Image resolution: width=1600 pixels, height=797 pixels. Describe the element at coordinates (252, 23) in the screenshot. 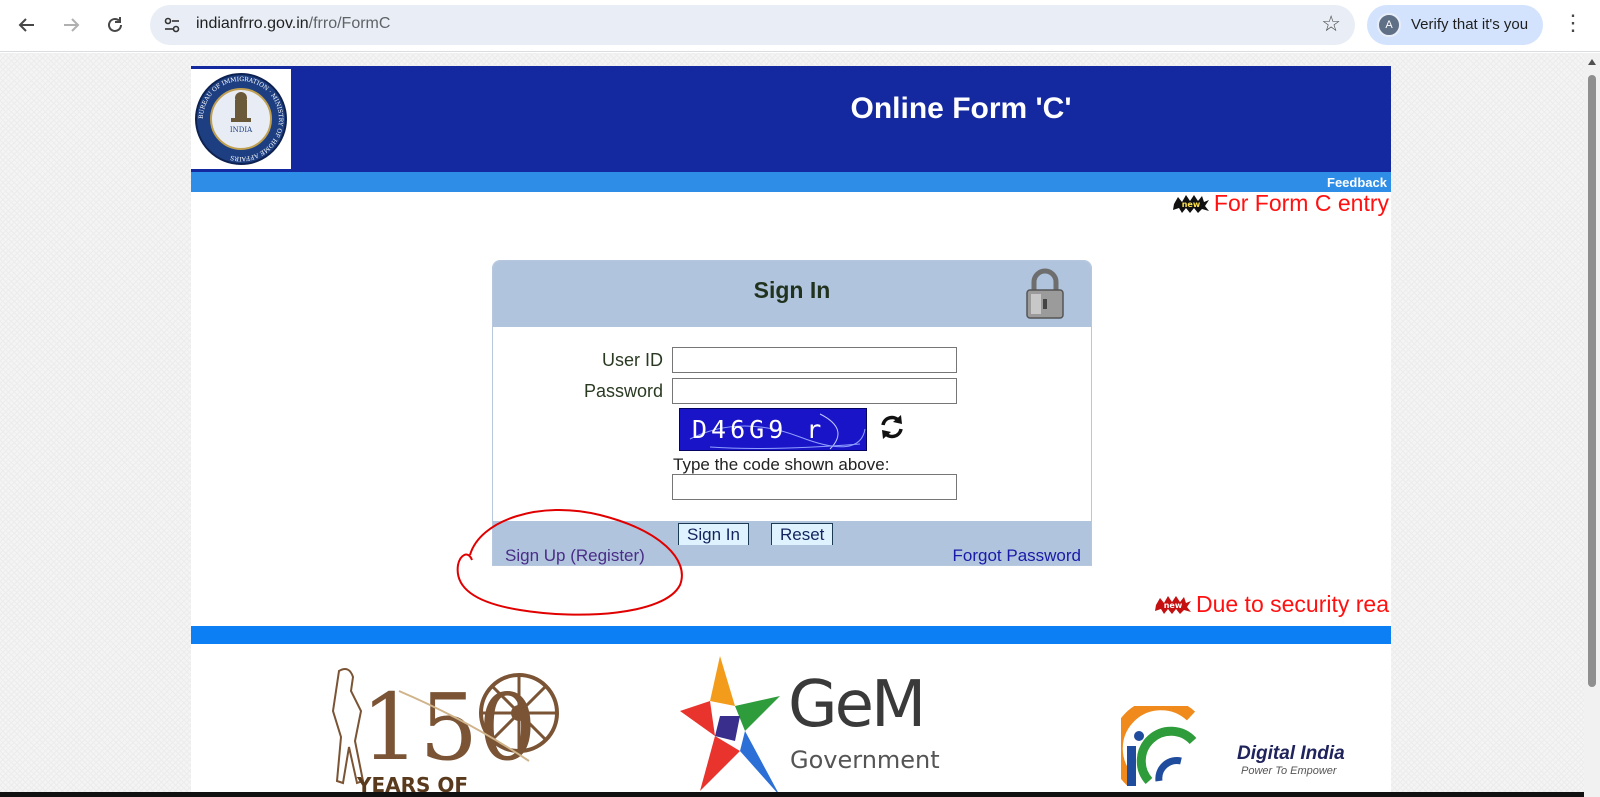

I see `url-host: indianfrro.gov.in` at that location.